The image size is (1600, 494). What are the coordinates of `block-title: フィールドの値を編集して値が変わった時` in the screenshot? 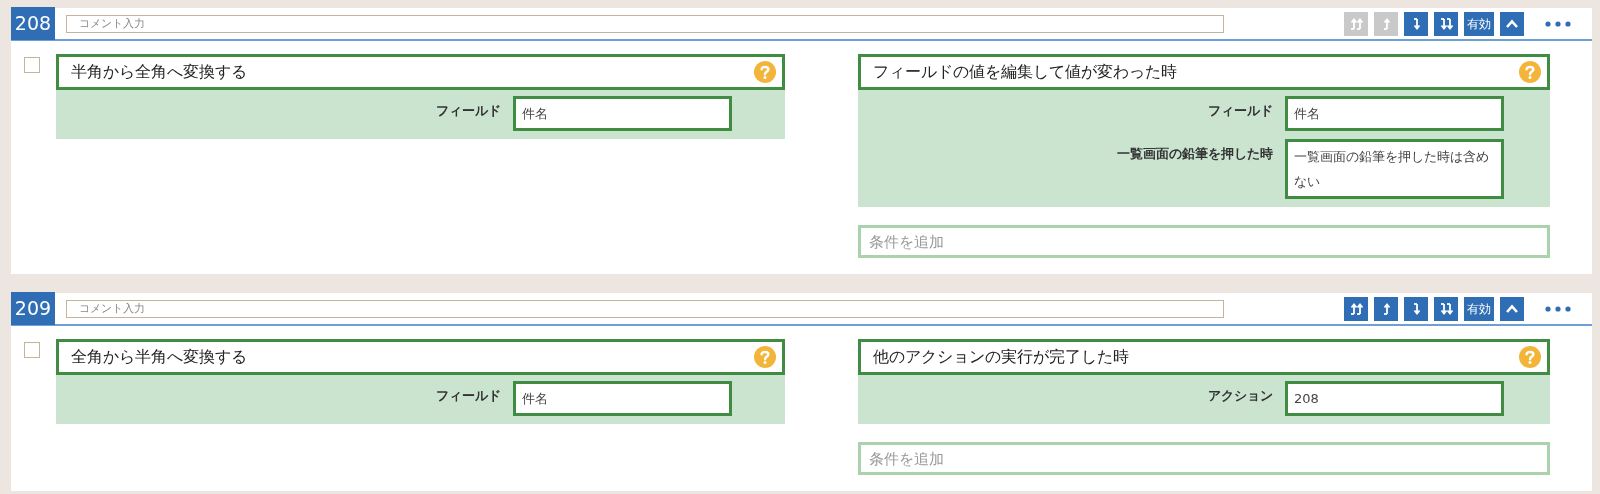 It's located at (1025, 72).